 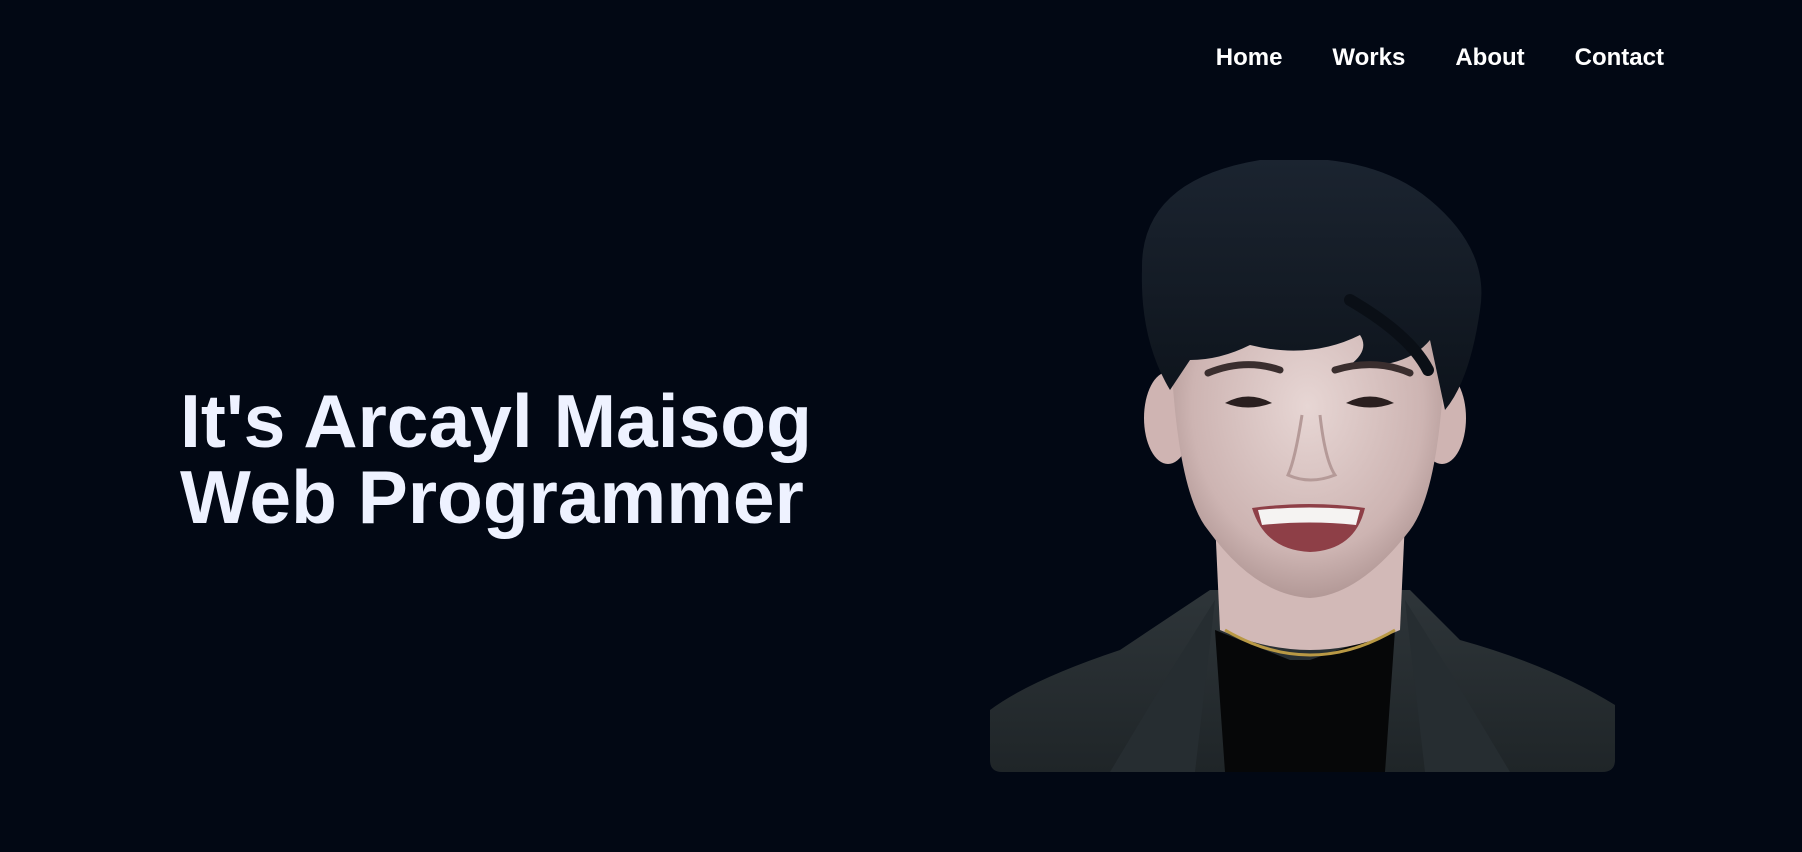 What do you see at coordinates (1489, 58) in the screenshot?
I see `nav-link-about: About` at bounding box center [1489, 58].